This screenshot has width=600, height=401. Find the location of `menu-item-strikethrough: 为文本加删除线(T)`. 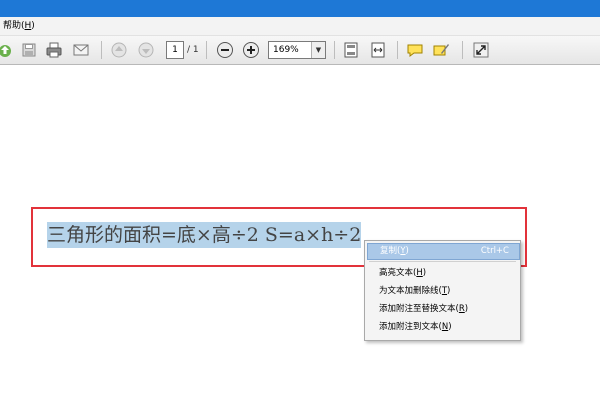

menu-item-strikethrough: 为文本加删除线(T) is located at coordinates (442, 291).